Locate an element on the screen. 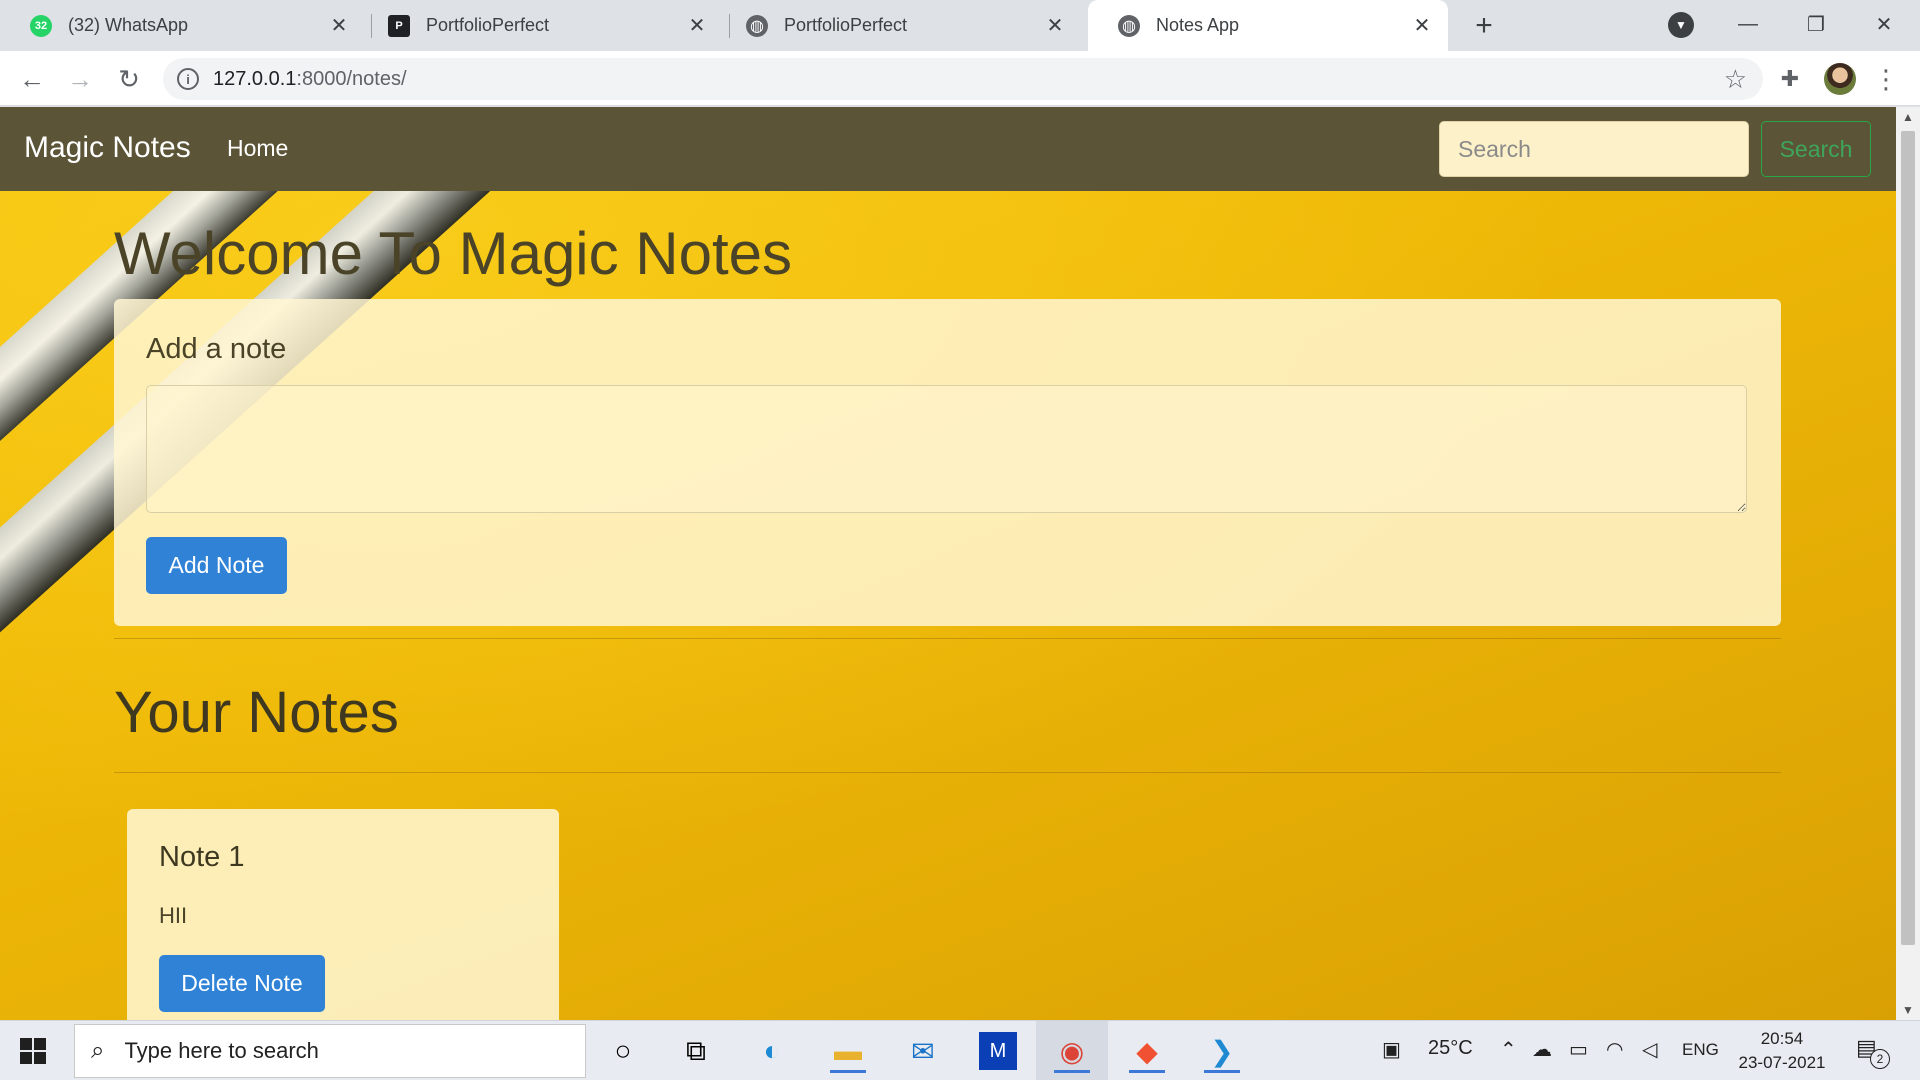  vscode-icon: ❯ is located at coordinates (1222, 1051).